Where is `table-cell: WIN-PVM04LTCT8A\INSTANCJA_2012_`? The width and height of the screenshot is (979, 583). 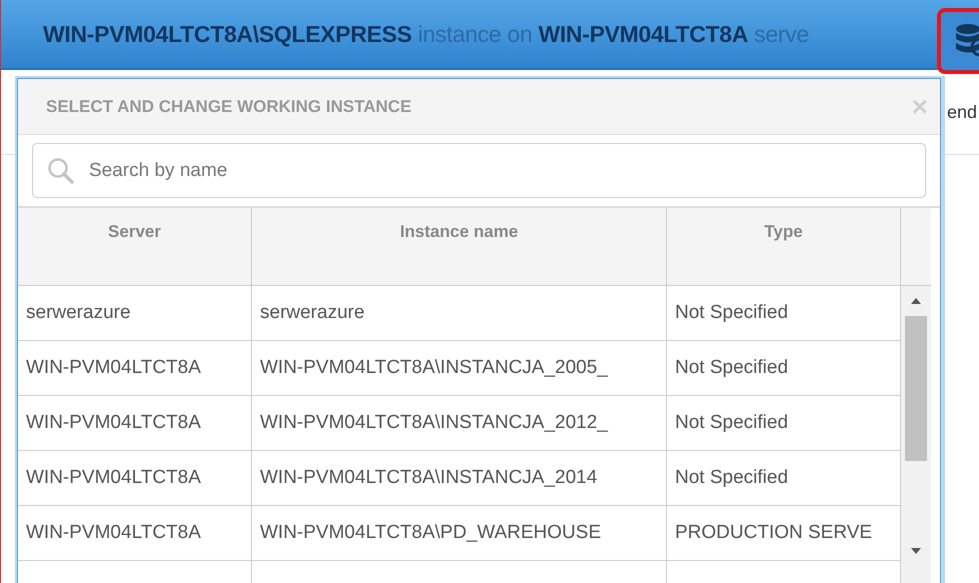
table-cell: WIN-PVM04LTCT8A\INSTANCJA_2012_ is located at coordinates (459, 423).